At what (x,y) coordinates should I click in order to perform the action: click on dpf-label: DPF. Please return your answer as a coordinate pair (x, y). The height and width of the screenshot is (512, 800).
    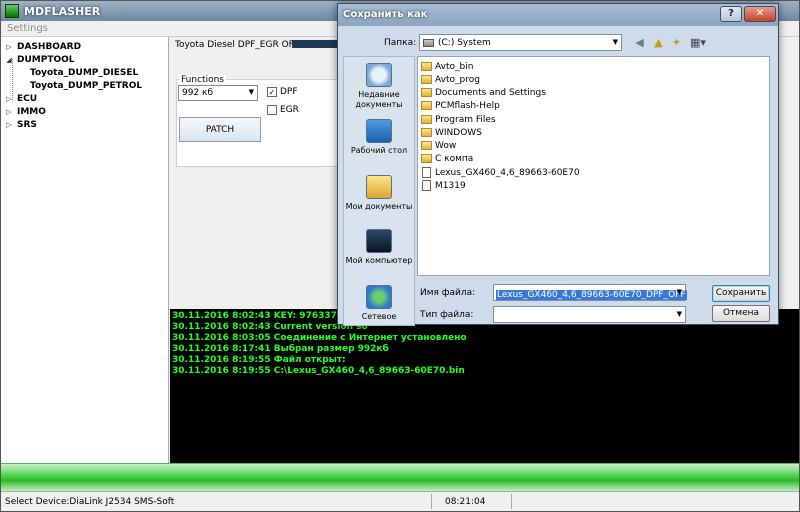
    Looking at the image, I should click on (289, 92).